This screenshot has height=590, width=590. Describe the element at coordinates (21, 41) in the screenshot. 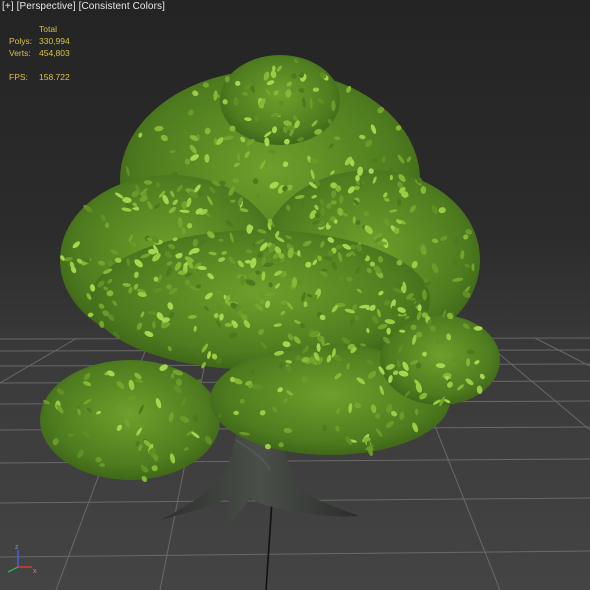

I see `polys-label: Polys:` at that location.